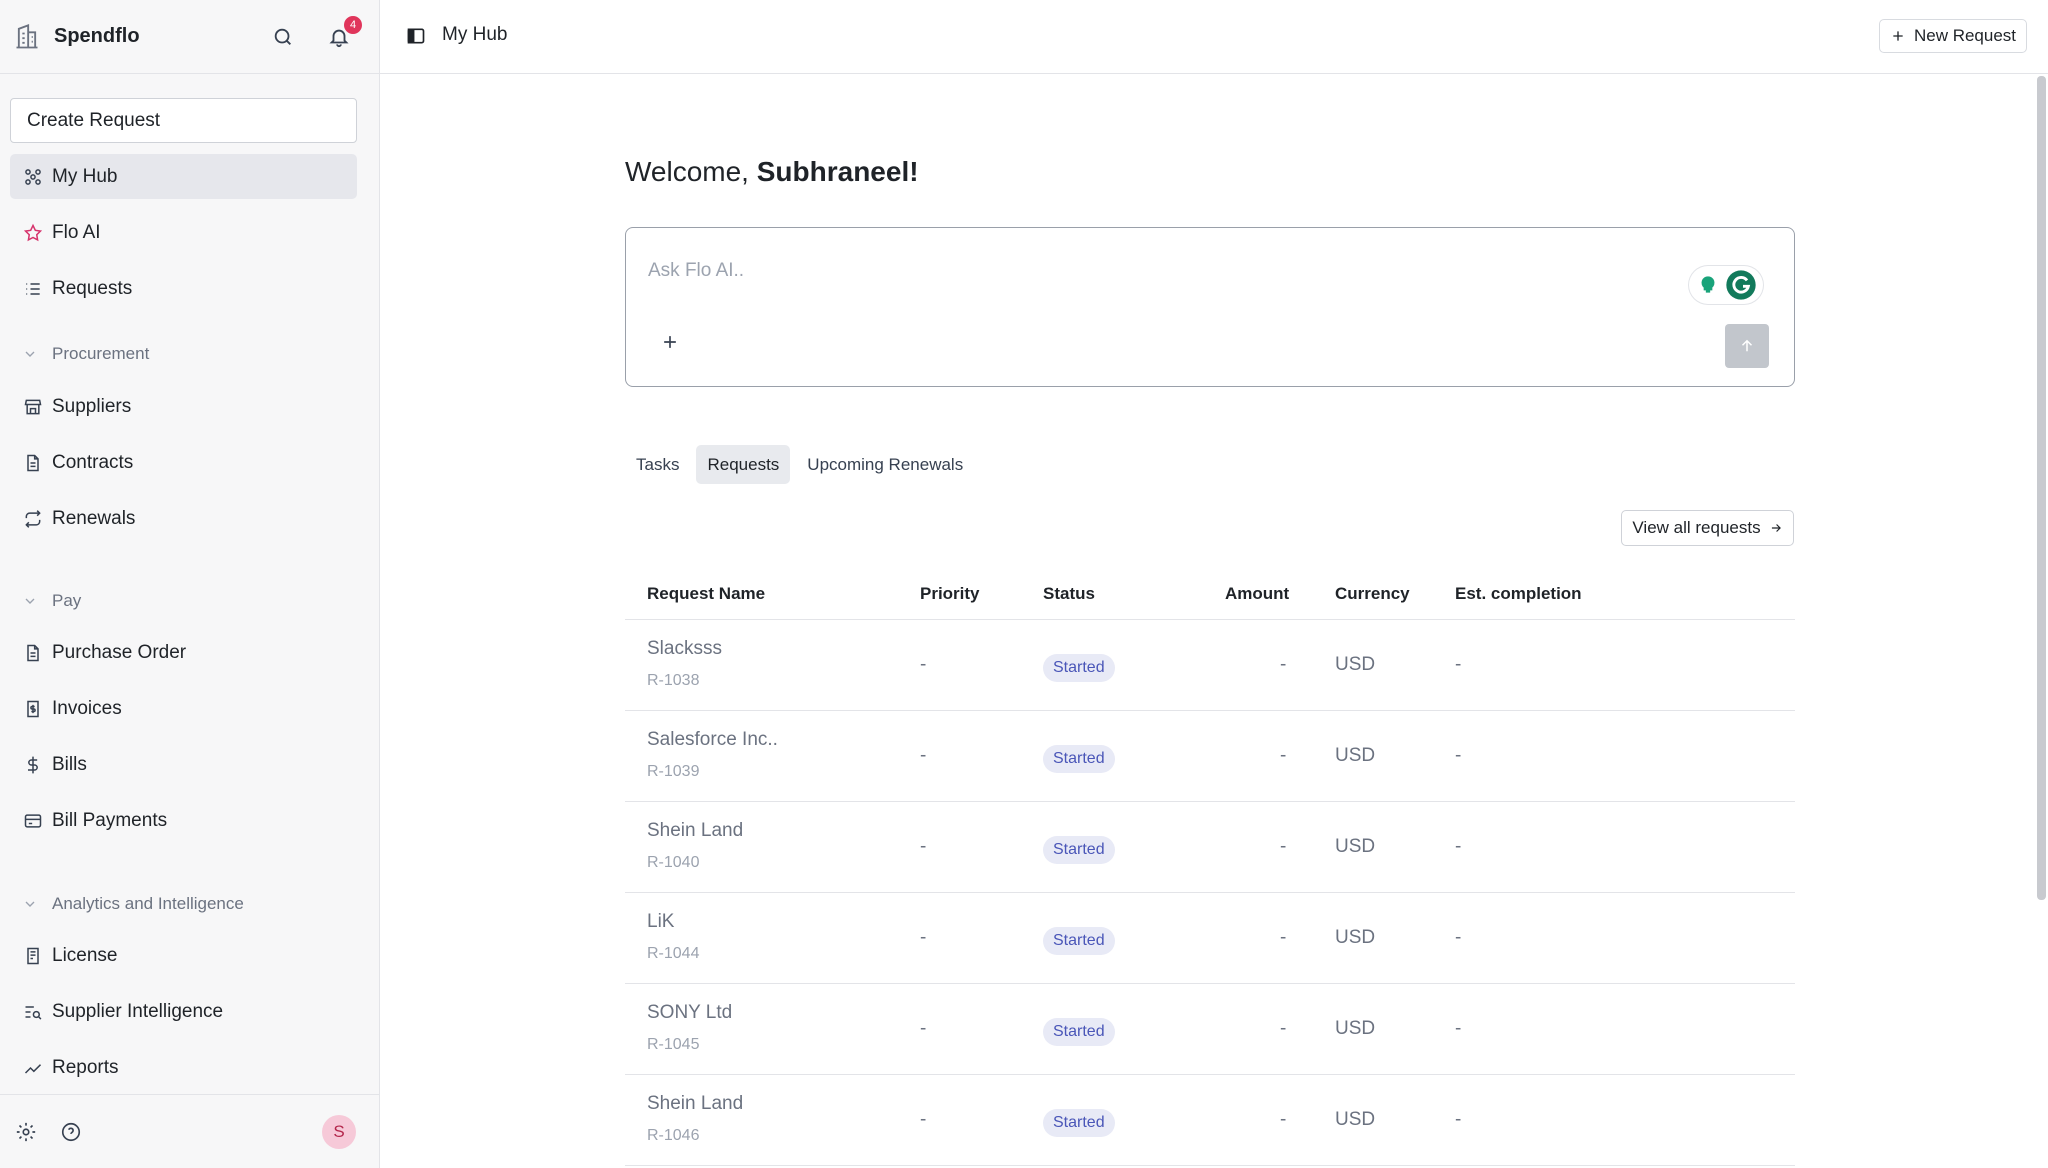 The width and height of the screenshot is (2048, 1168). What do you see at coordinates (183, 1067) in the screenshot?
I see `sidebar-item-reports: Reports` at bounding box center [183, 1067].